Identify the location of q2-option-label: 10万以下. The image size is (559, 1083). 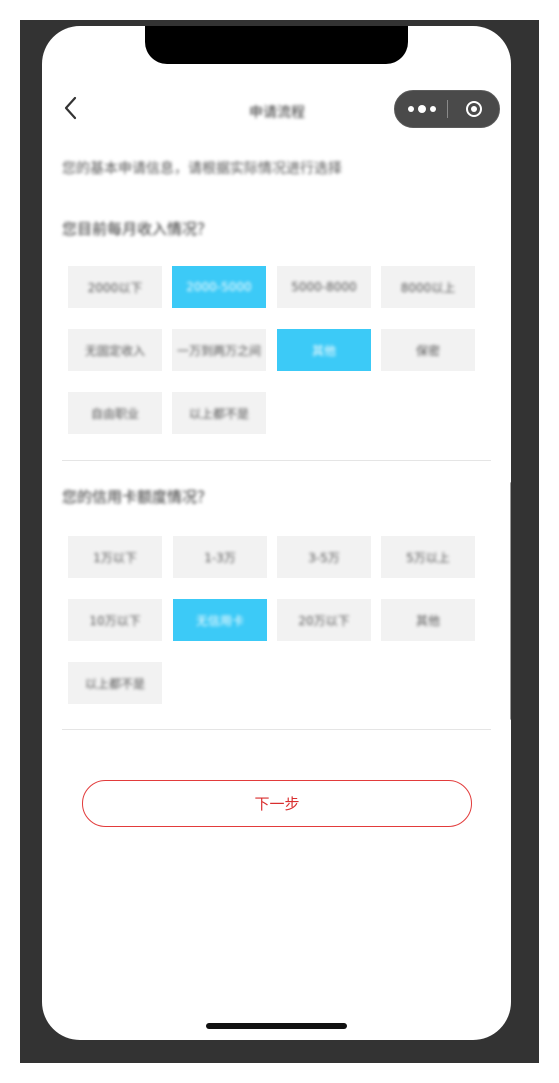
(115, 620).